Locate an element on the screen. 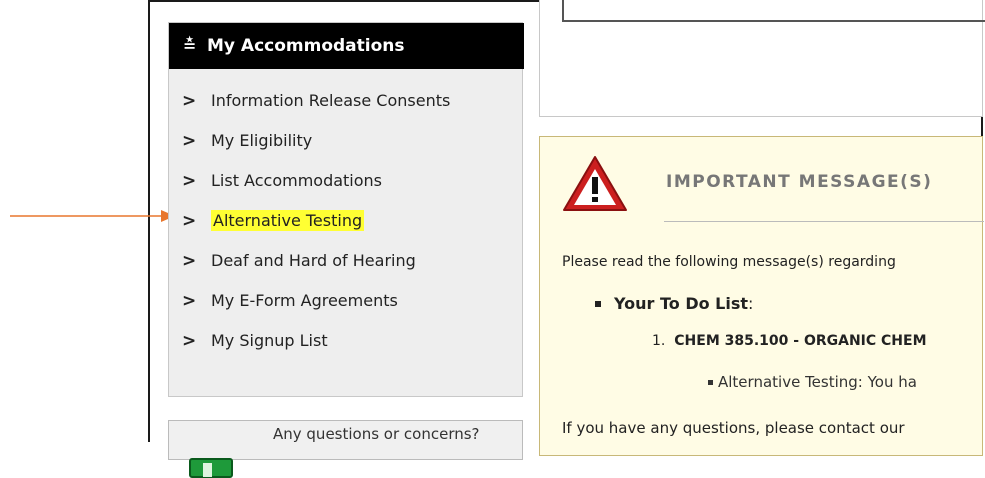 This screenshot has height=478, width=985. sidebar-item-list-accommodations: > List Accommodations is located at coordinates (346, 181).